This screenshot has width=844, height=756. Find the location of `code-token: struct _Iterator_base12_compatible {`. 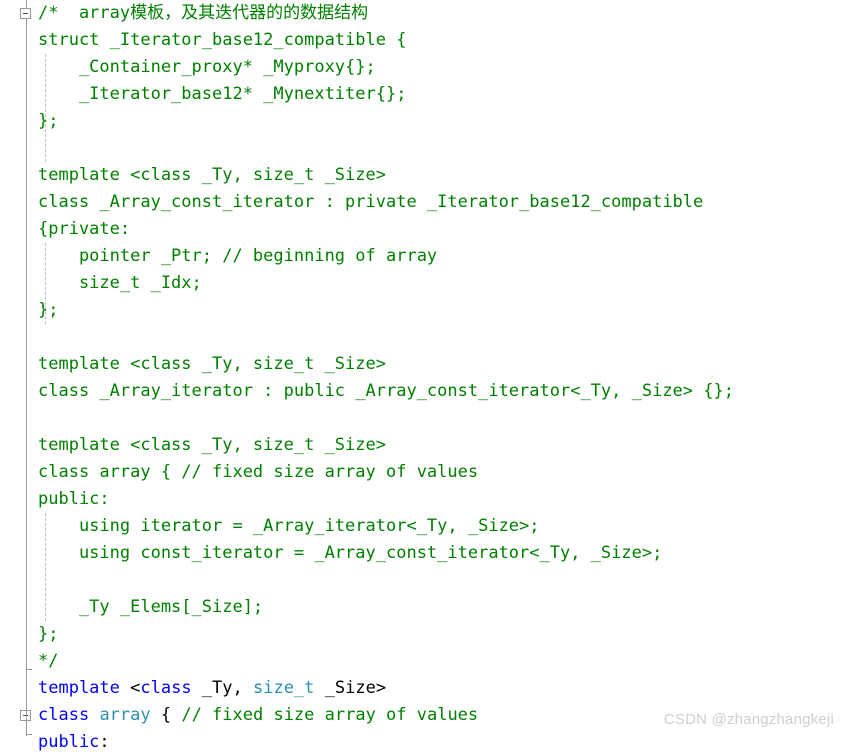

code-token: struct _Iterator_base12_compatible { is located at coordinates (222, 40).